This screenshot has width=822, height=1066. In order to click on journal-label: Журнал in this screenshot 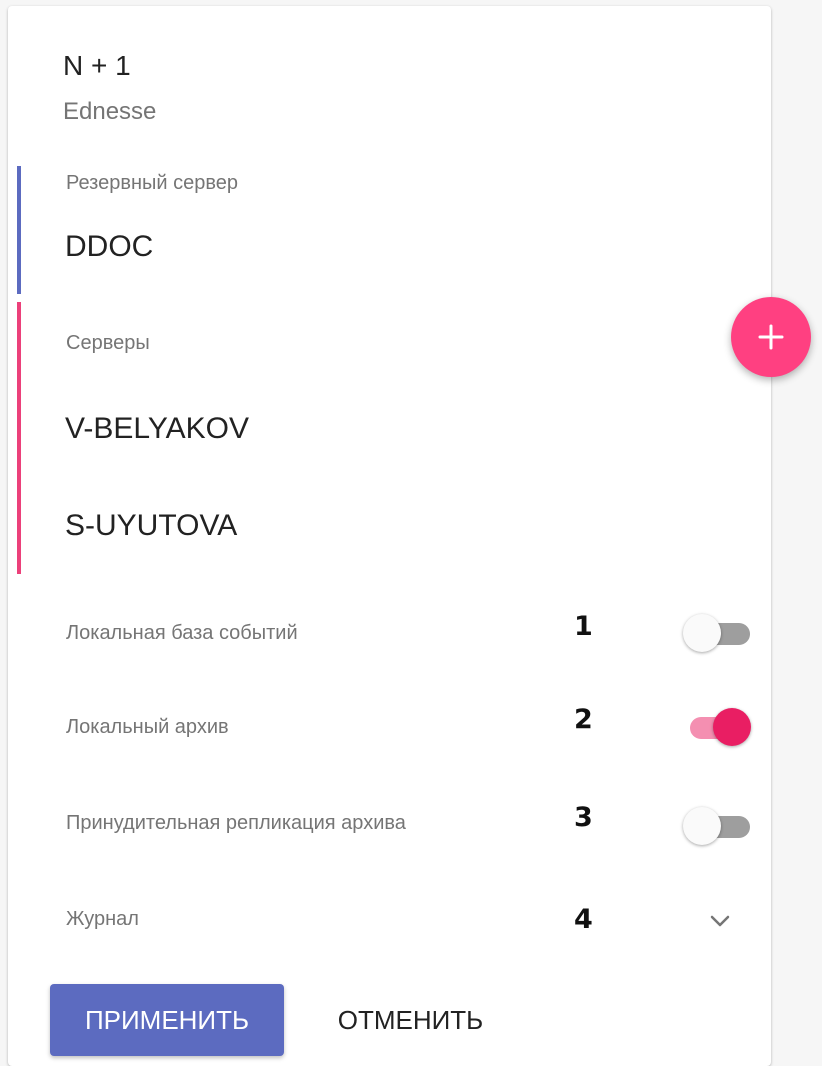, I will do `click(102, 919)`.